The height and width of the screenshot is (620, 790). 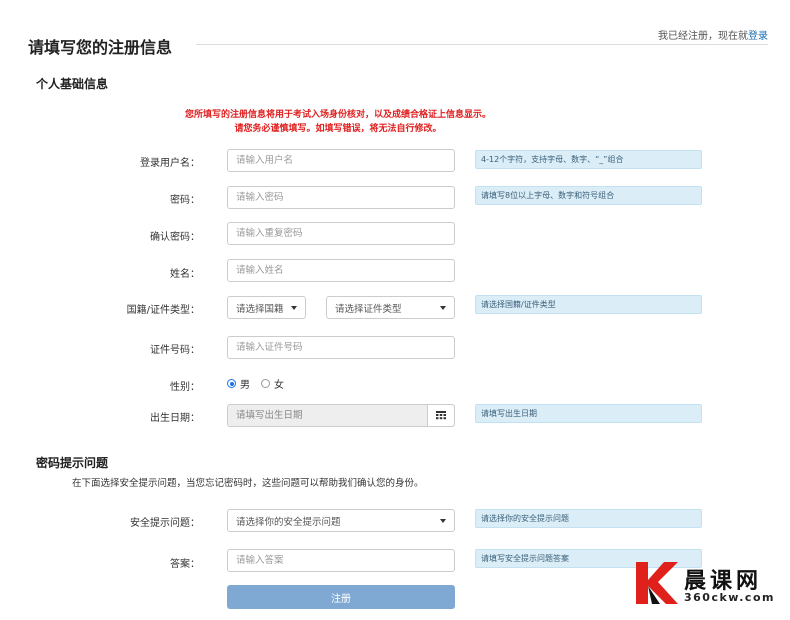 I want to click on birth-date-label: 出生日期：, so click(x=175, y=418).